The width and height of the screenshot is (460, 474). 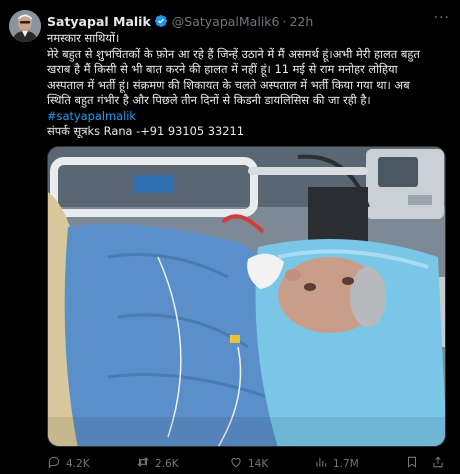 What do you see at coordinates (161, 21) in the screenshot?
I see `verified-badge-icon` at bounding box center [161, 21].